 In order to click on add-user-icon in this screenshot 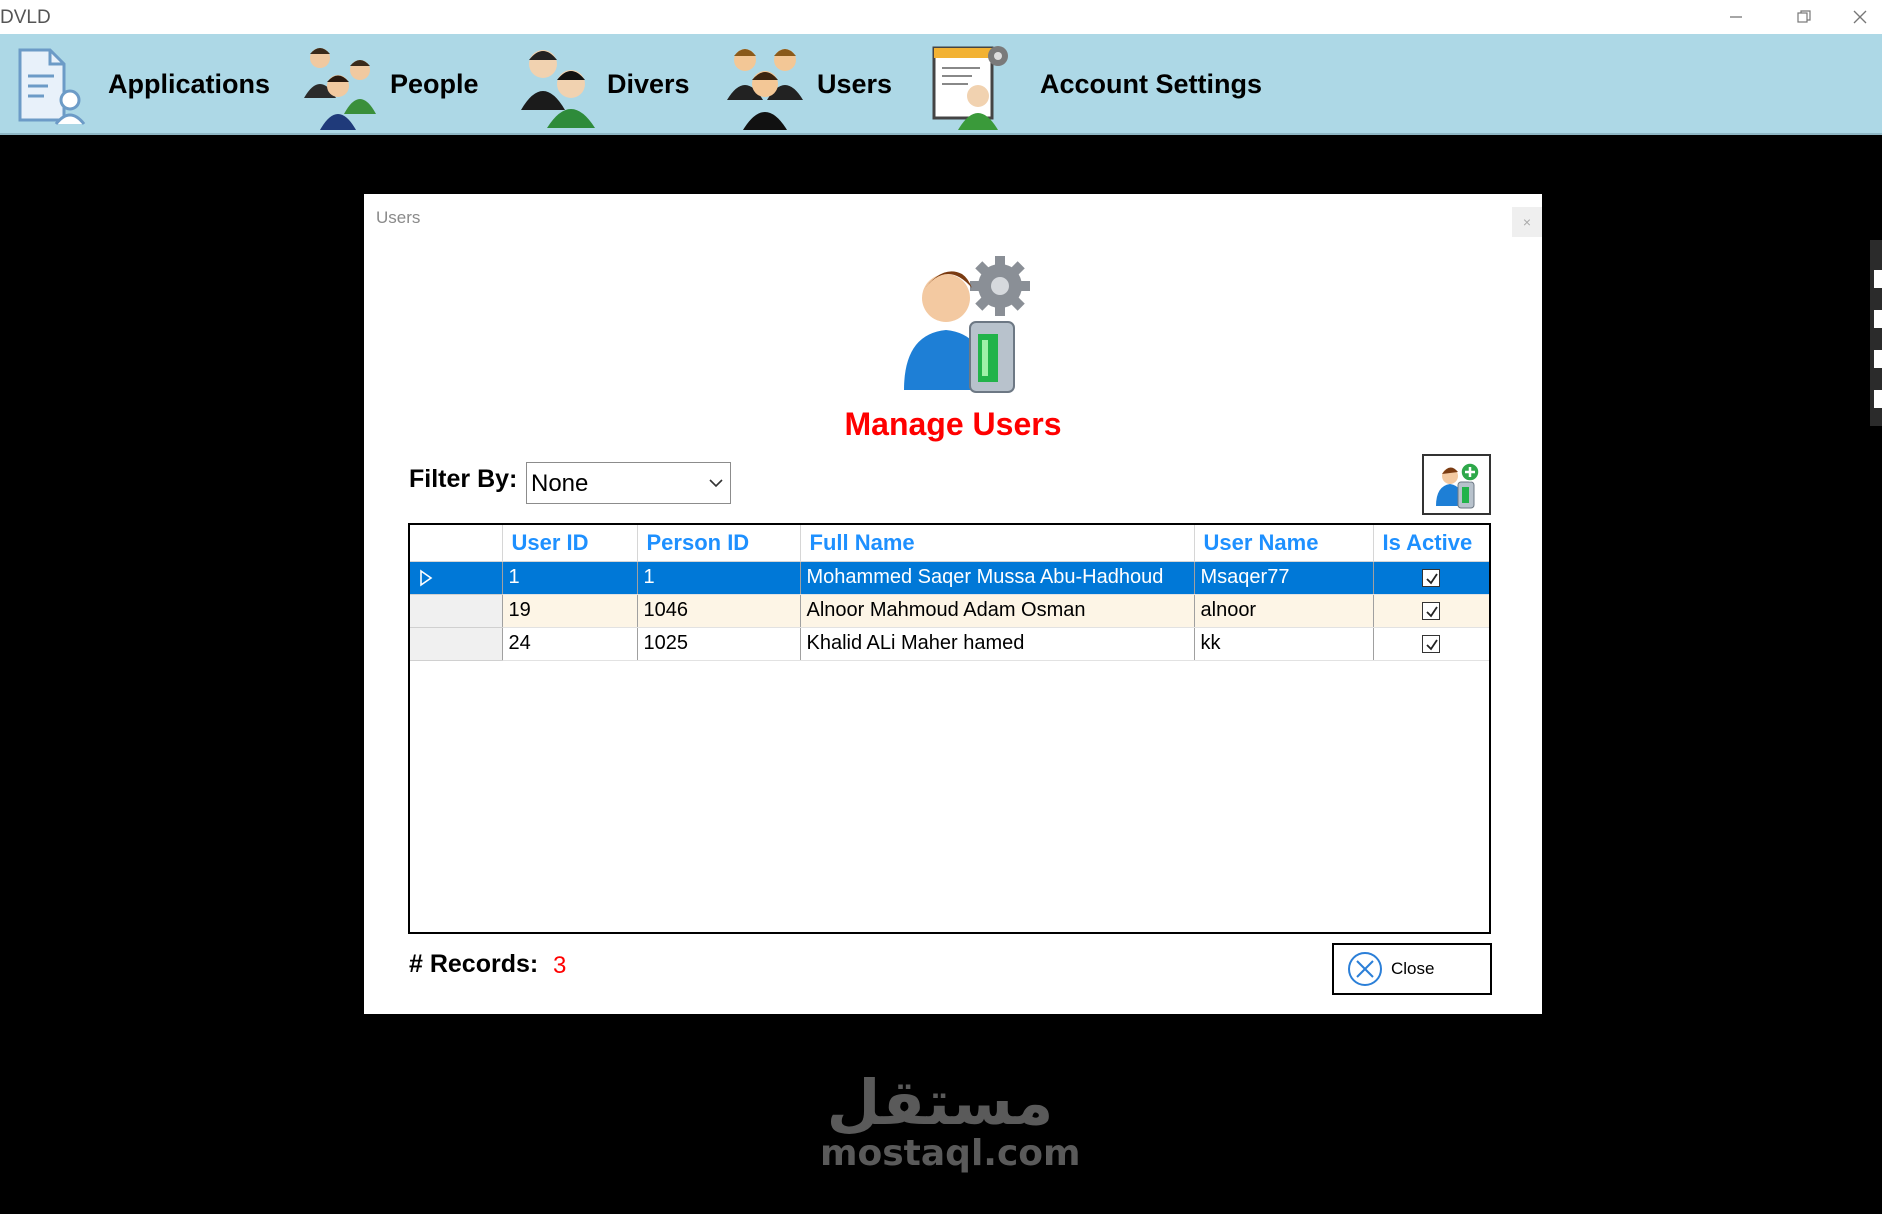, I will do `click(1457, 484)`.